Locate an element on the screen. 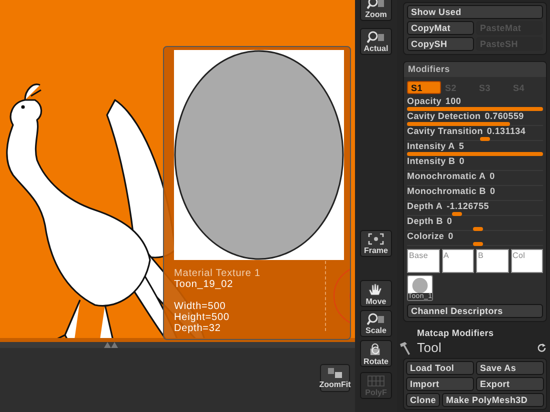 This screenshot has width=550, height=412. toolbar-button: Move is located at coordinates (376, 293).